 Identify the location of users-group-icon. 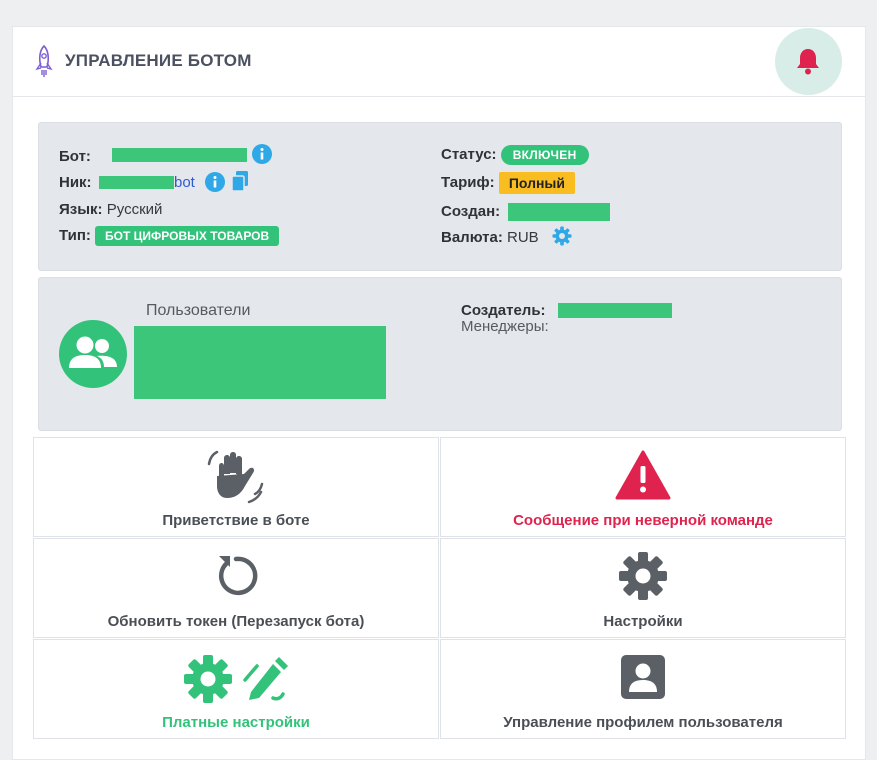
(93, 352).